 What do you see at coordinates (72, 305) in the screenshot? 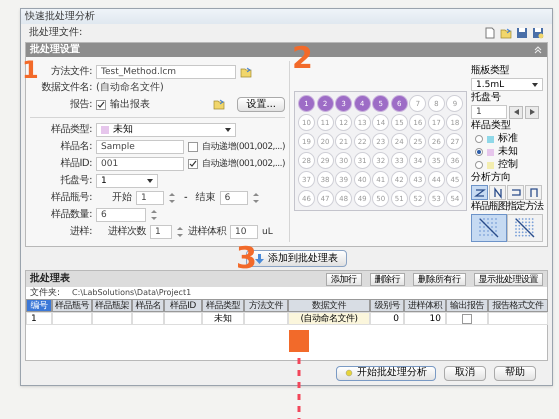
I see `column-header: 样品瓶号` at bounding box center [72, 305].